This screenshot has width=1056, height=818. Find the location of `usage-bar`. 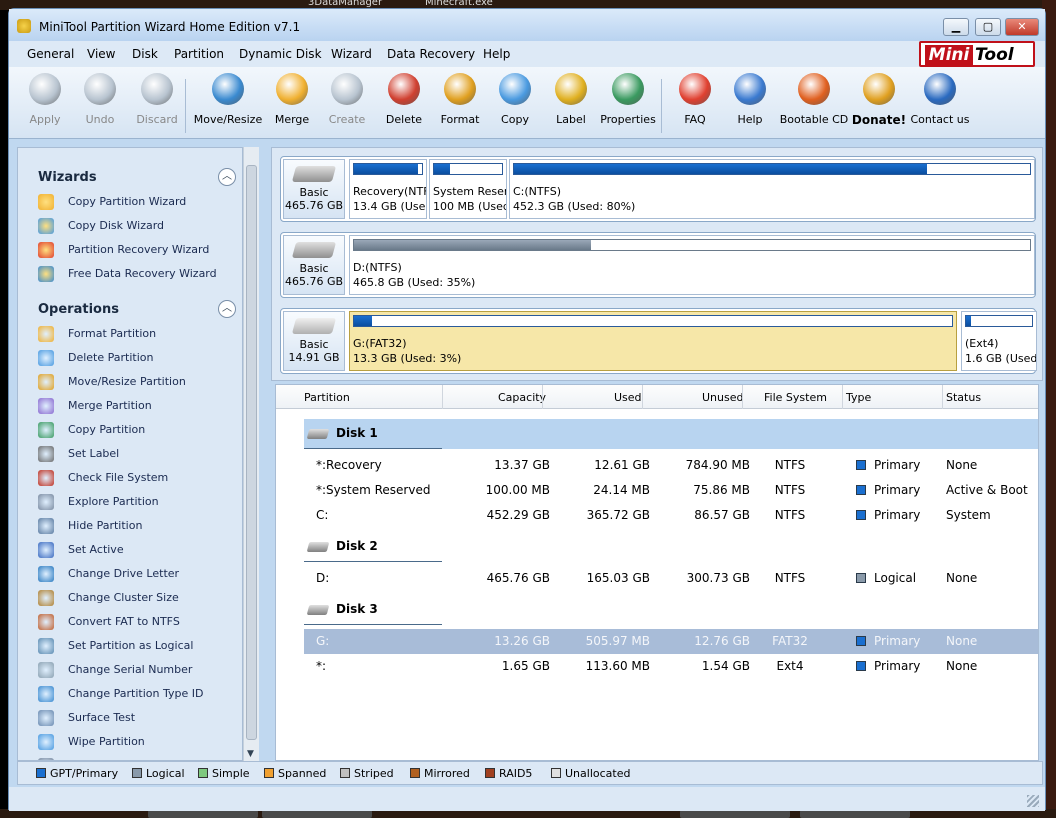

usage-bar is located at coordinates (692, 245).